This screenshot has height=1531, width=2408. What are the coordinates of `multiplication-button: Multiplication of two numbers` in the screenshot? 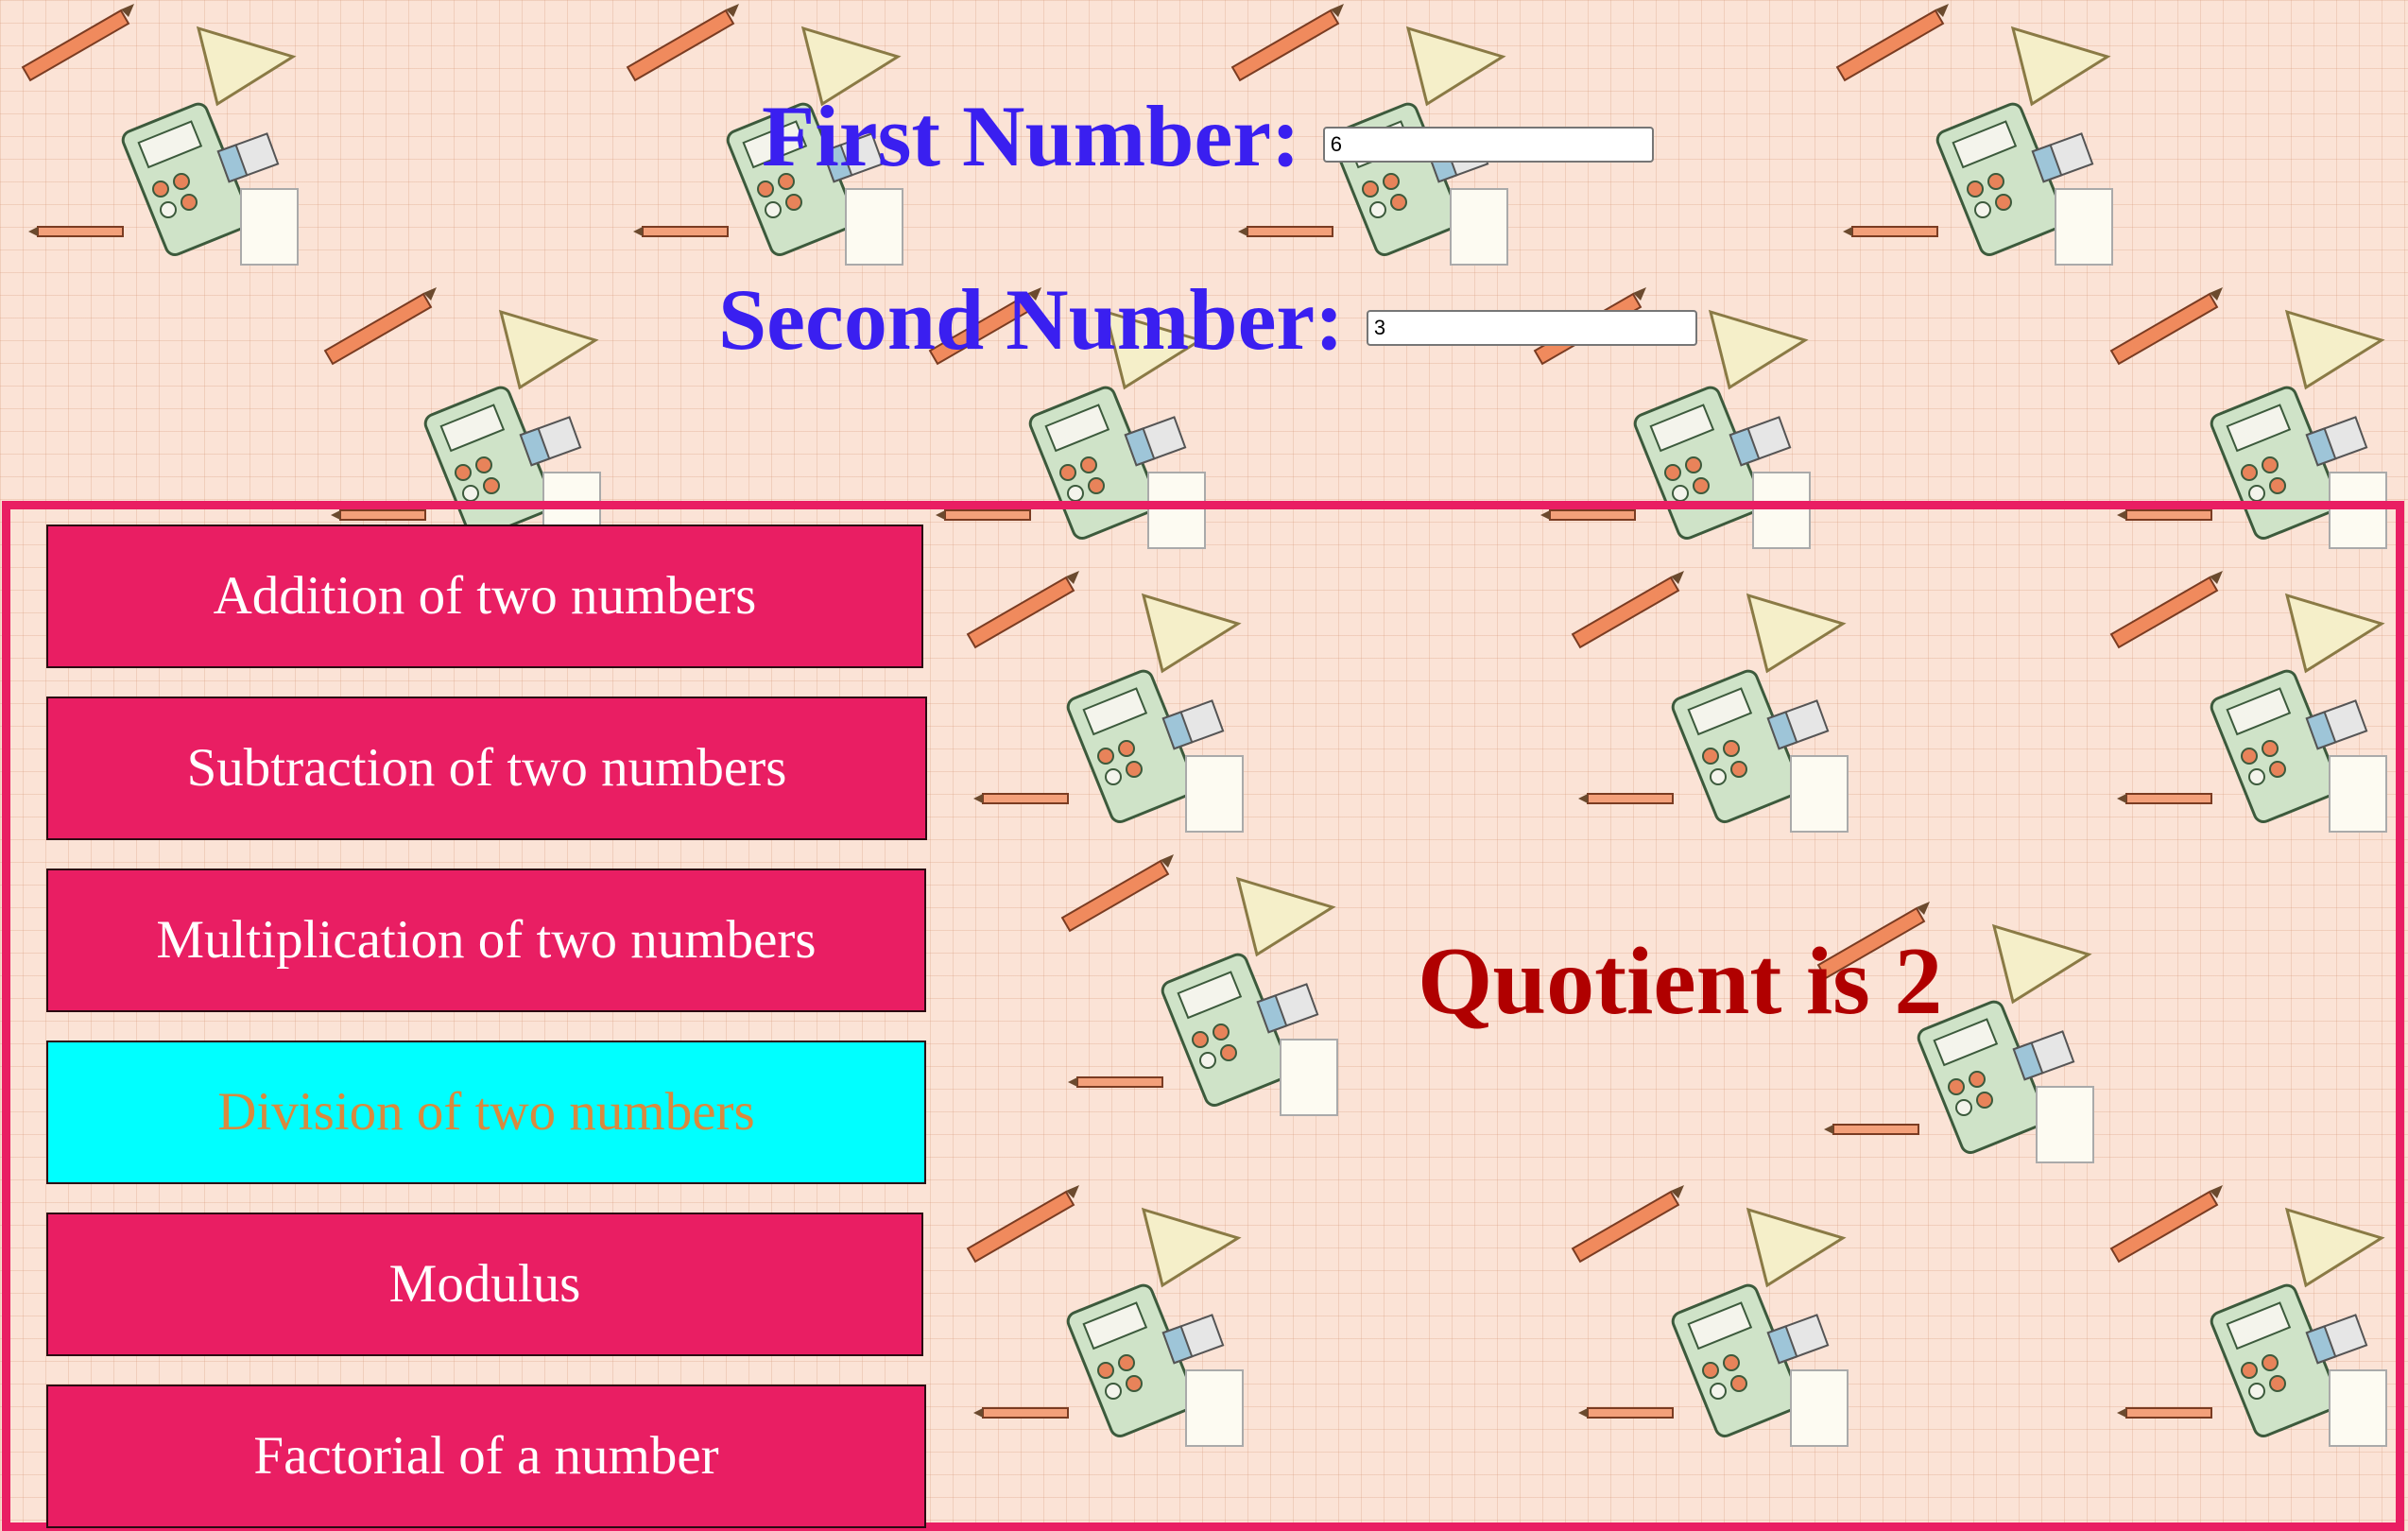 It's located at (486, 940).